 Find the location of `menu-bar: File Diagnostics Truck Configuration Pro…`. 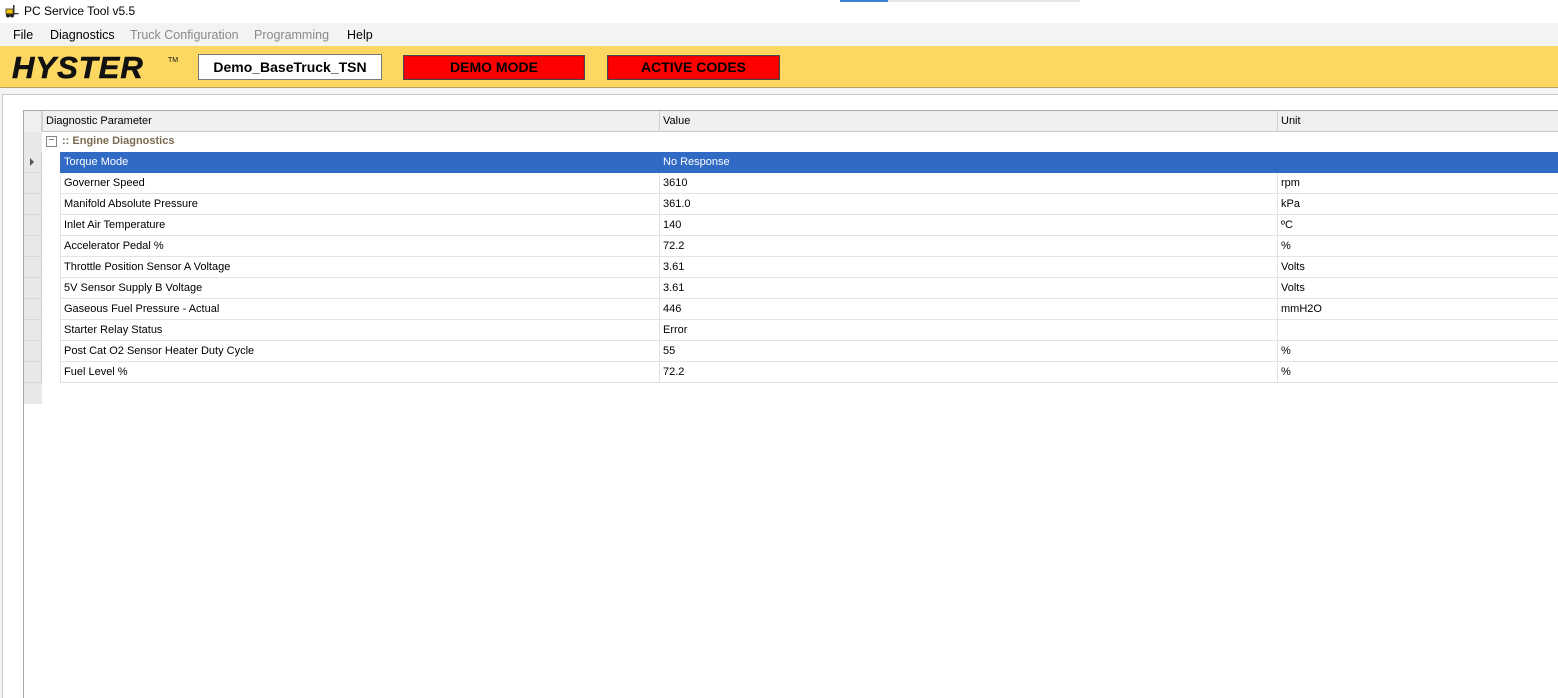

menu-bar: File Diagnostics Truck Configuration Pro… is located at coordinates (779, 34).